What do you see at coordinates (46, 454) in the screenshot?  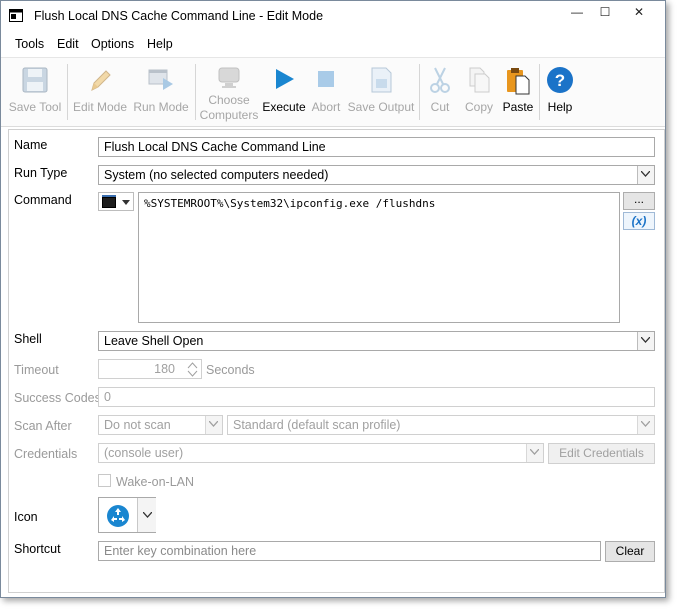 I see `credentials-label: Credentials` at bounding box center [46, 454].